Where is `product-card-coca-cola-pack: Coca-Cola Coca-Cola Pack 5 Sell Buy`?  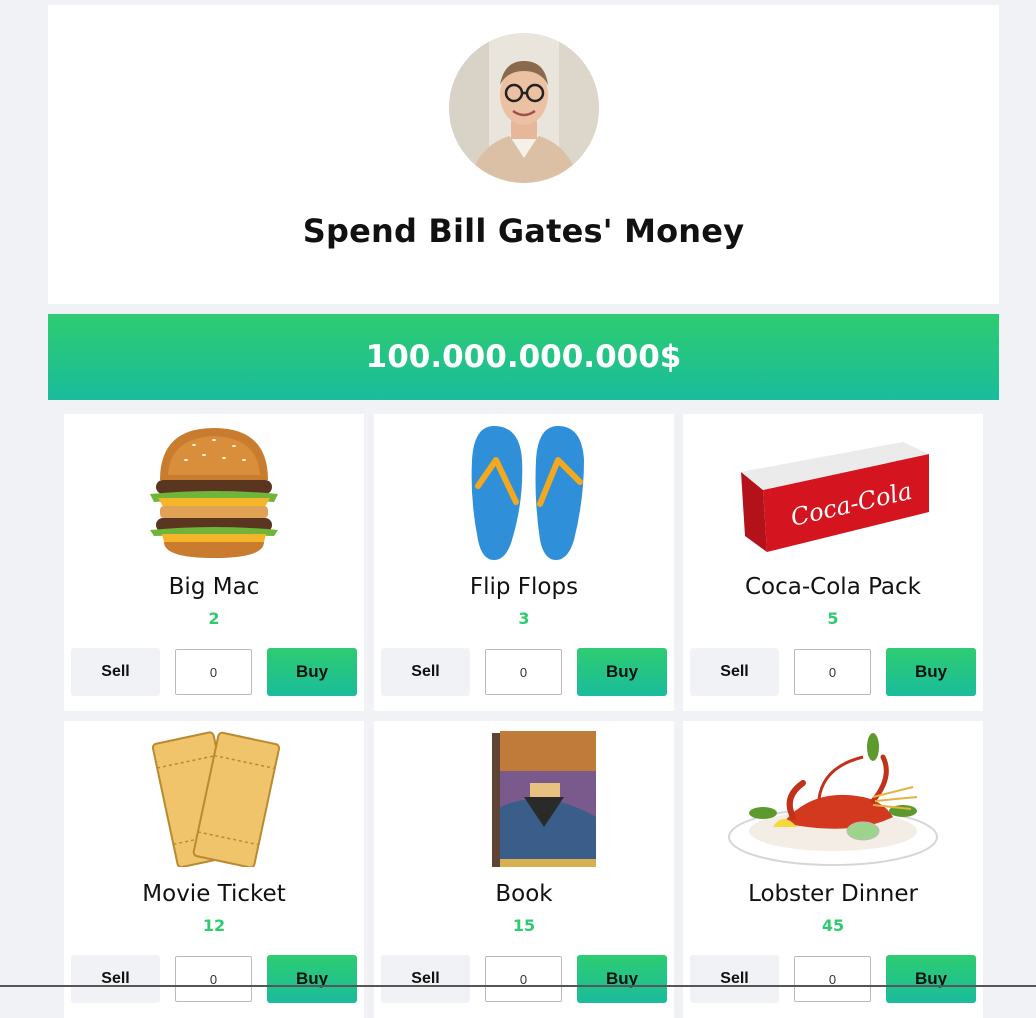 product-card-coca-cola-pack: Coca-Cola Coca-Cola Pack 5 Sell Buy is located at coordinates (833, 562).